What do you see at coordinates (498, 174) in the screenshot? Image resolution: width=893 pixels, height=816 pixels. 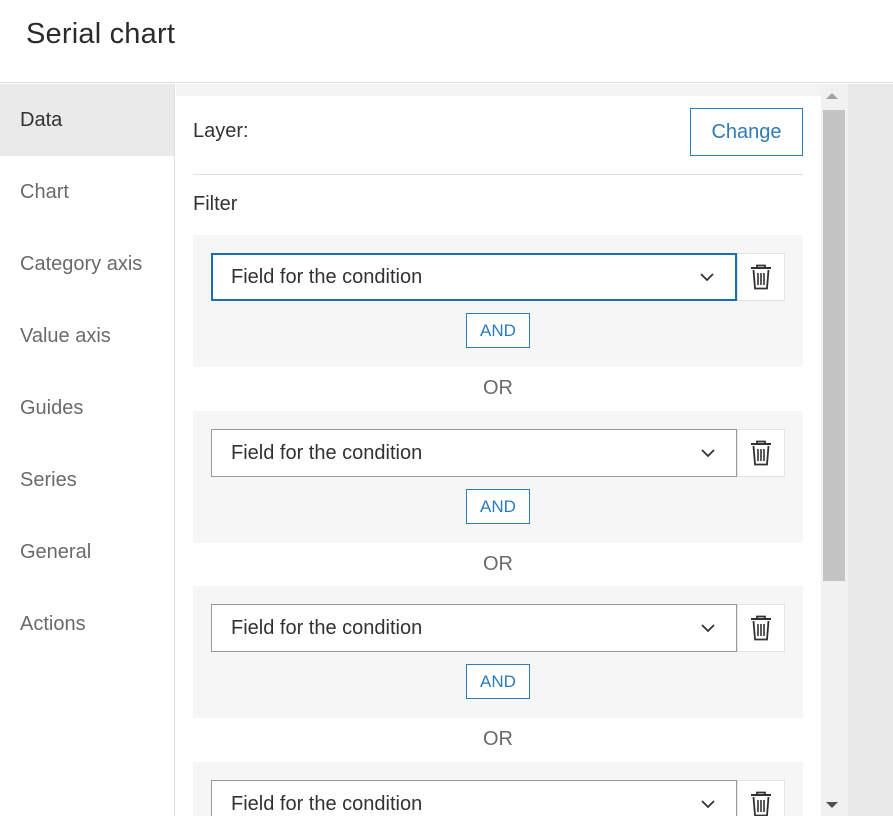 I see `divider` at bounding box center [498, 174].